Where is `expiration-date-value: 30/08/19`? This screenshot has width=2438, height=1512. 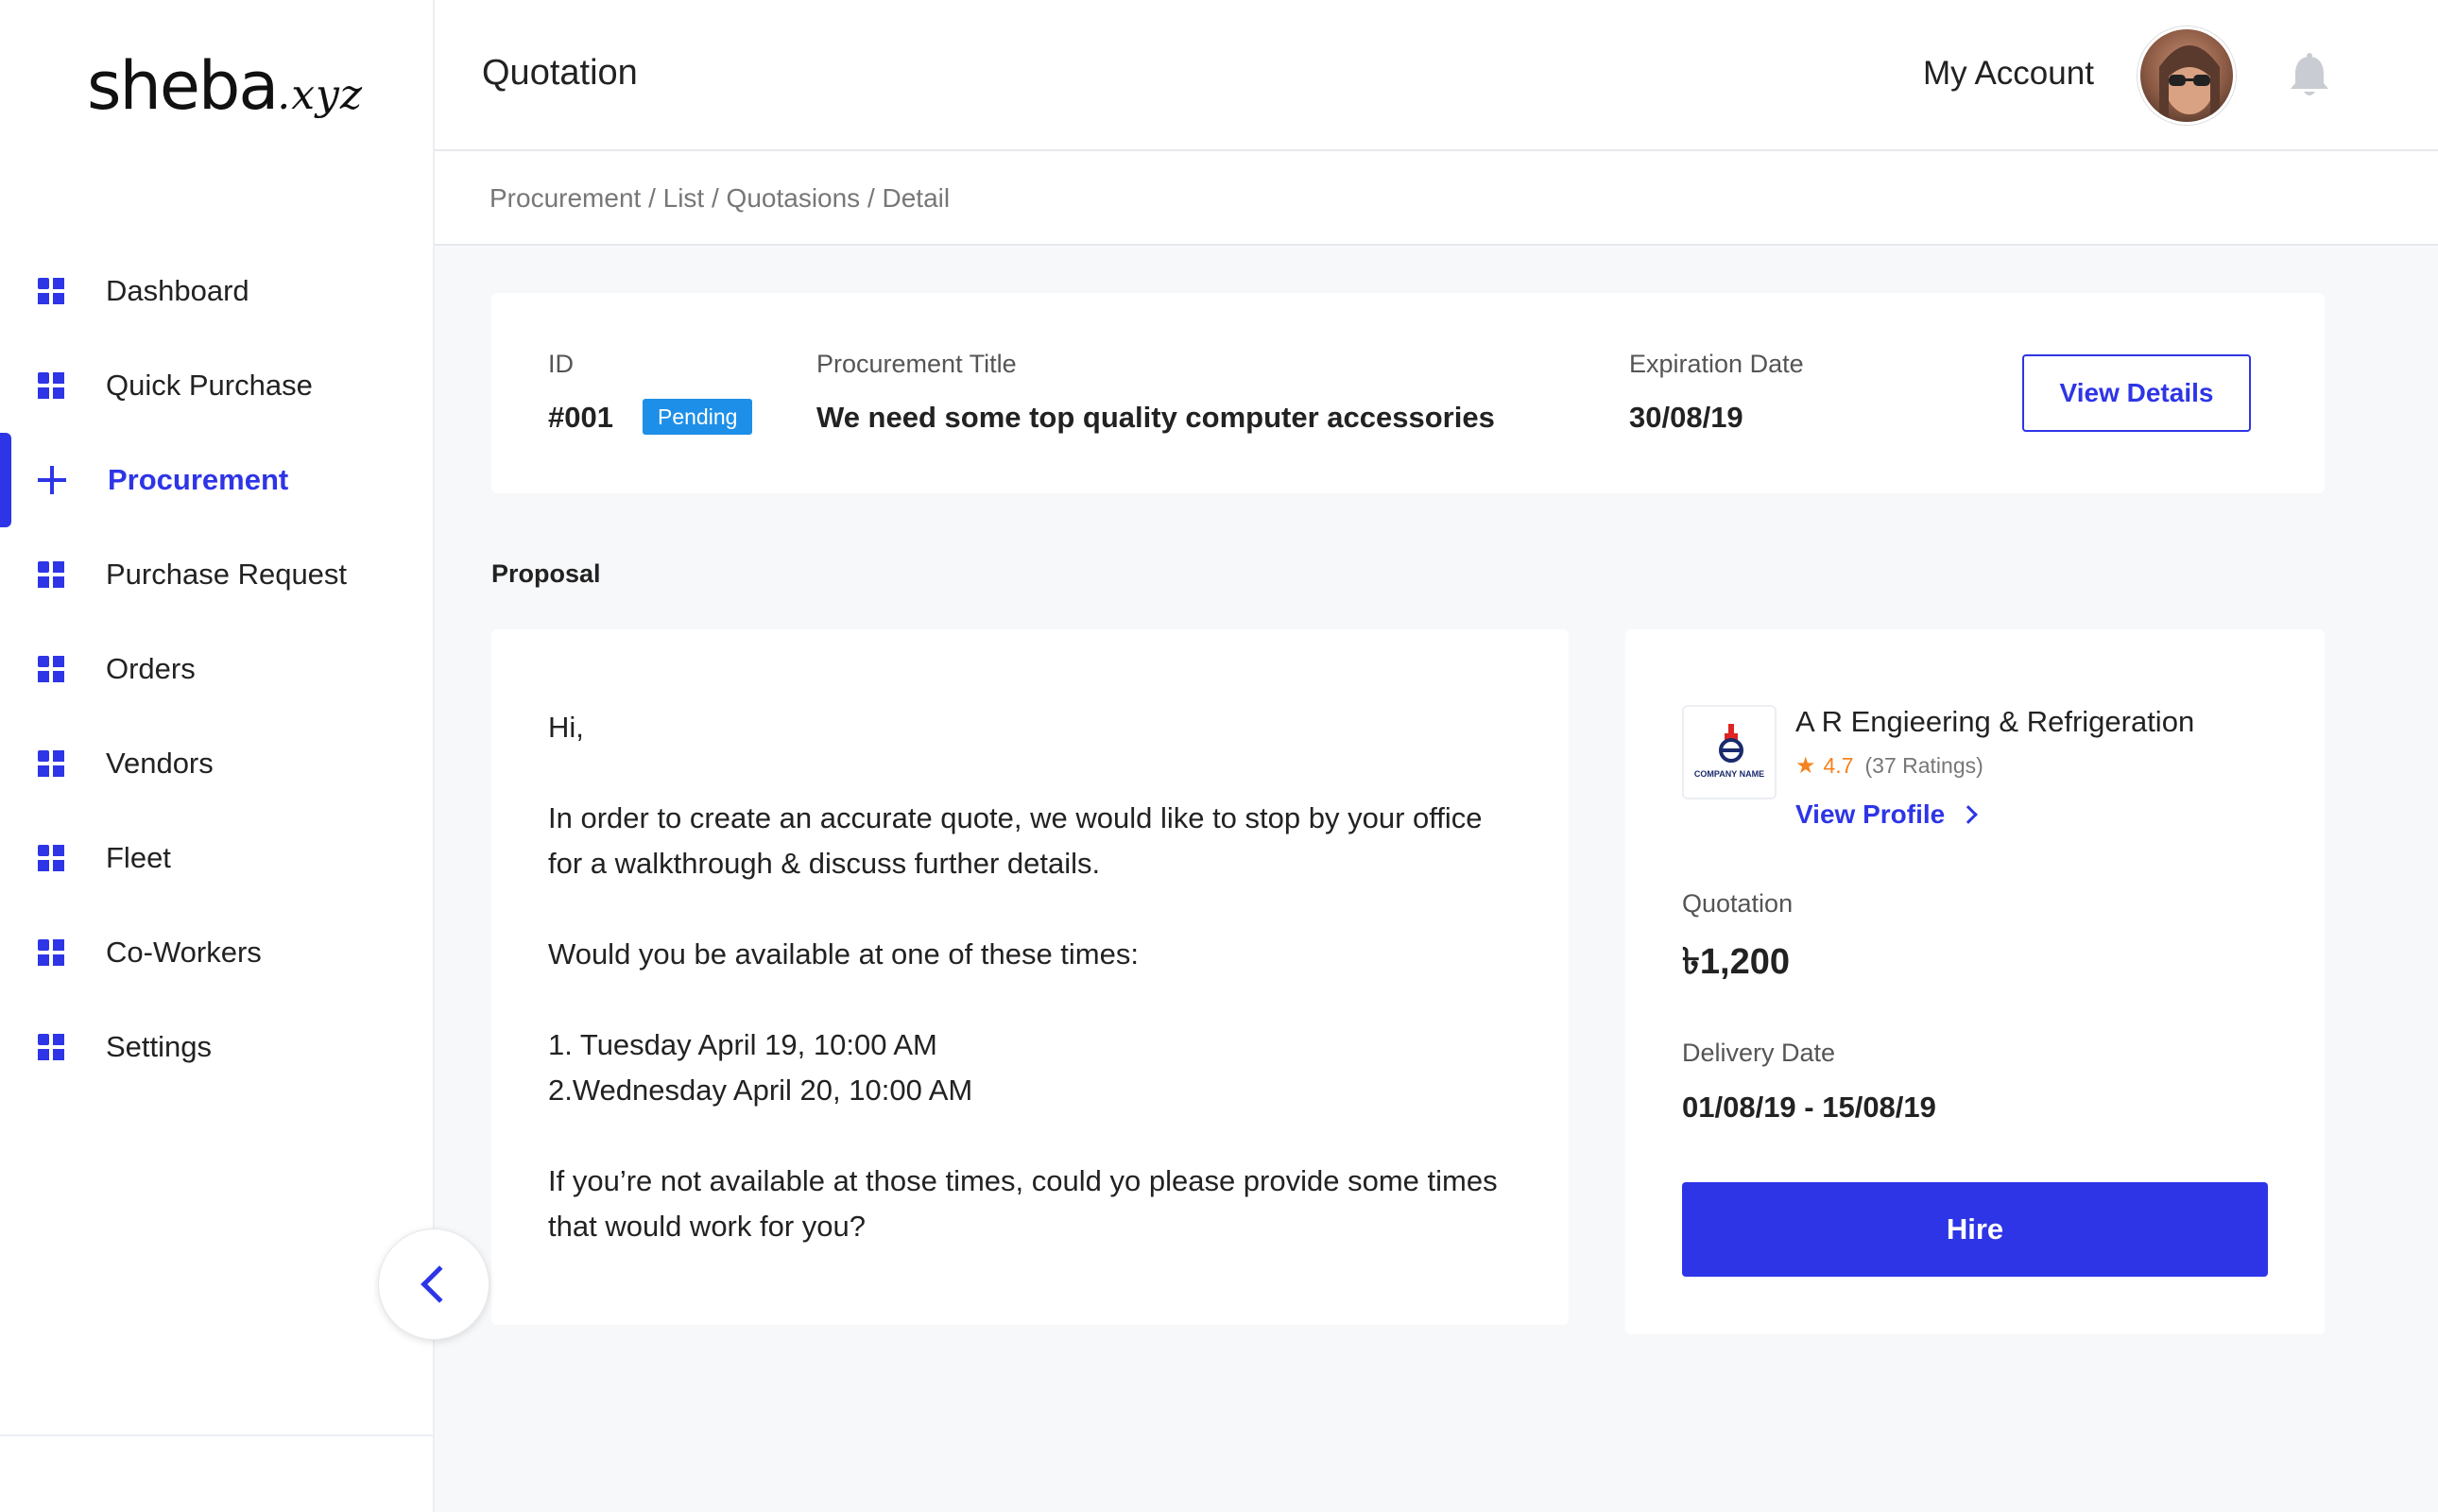 expiration-date-value: 30/08/19 is located at coordinates (1686, 417).